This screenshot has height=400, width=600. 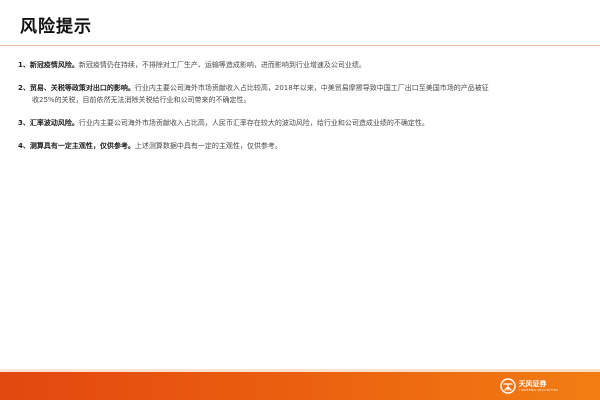 I want to click on risk-heading: 4、测算具有一定主观性，仅供参考。, so click(x=76, y=146).